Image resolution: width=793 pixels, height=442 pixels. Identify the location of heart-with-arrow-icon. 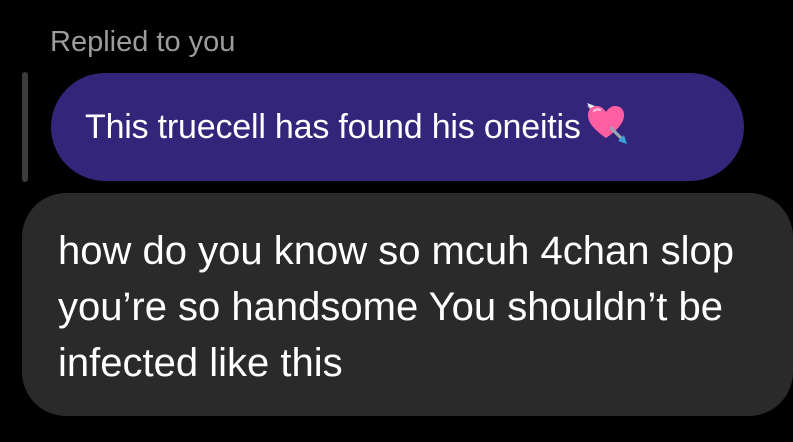
(606, 123).